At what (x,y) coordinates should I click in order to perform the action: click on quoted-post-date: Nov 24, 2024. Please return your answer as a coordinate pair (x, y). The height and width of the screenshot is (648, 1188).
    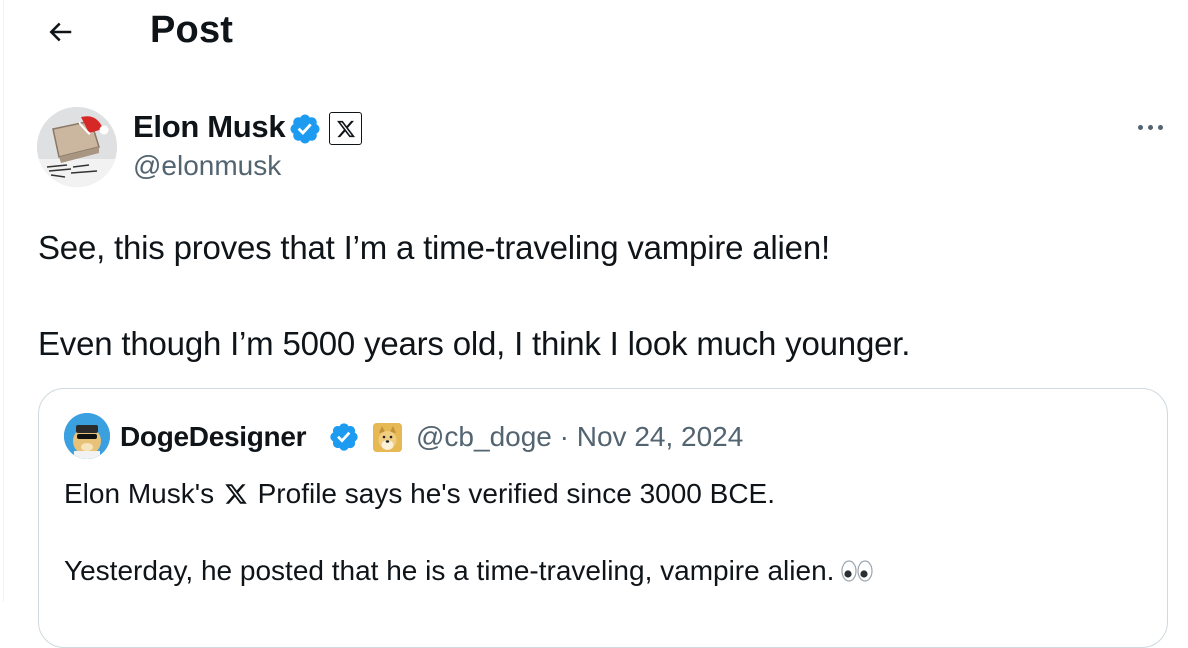
    Looking at the image, I should click on (660, 436).